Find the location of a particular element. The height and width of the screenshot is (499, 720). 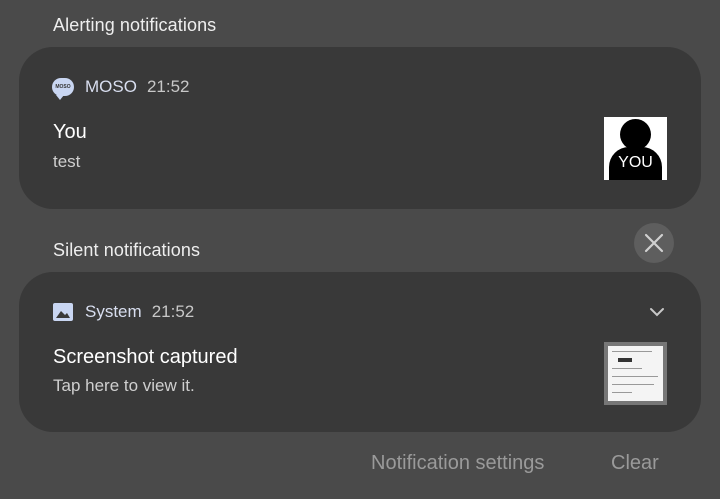

expand-button is located at coordinates (657, 312).